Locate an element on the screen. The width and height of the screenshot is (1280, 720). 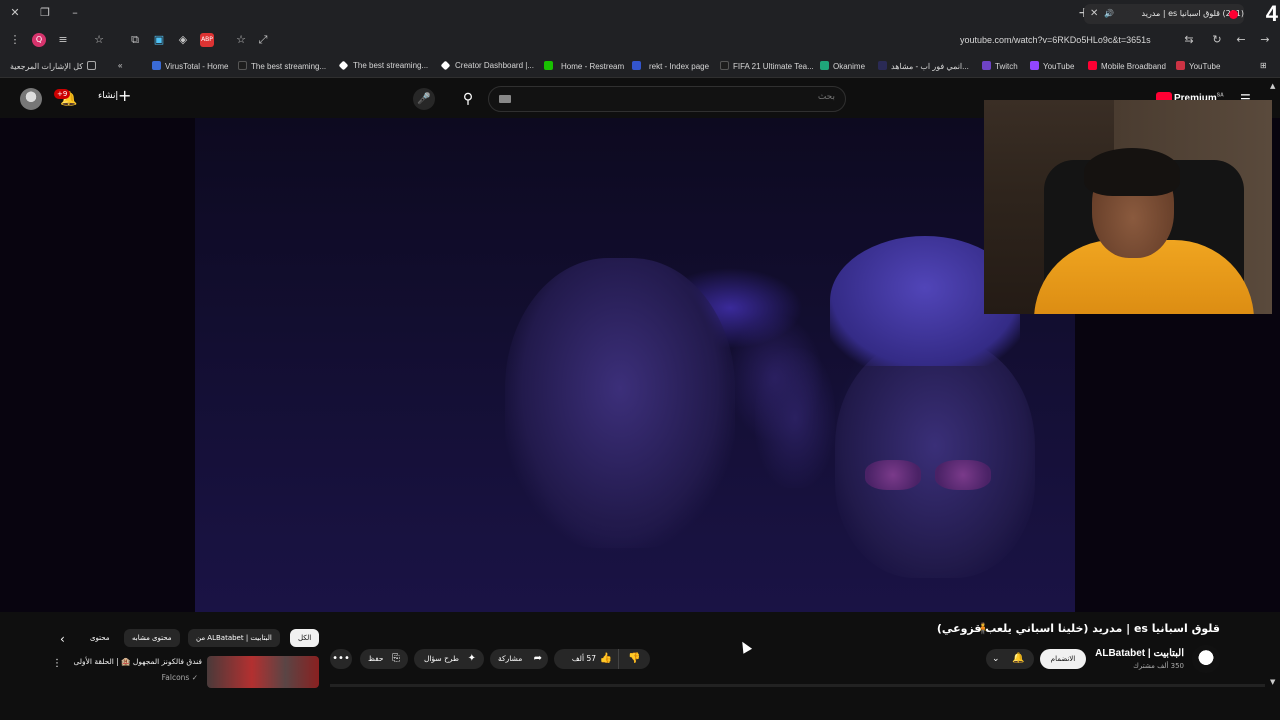
search-input is located at coordinates (685, 97).